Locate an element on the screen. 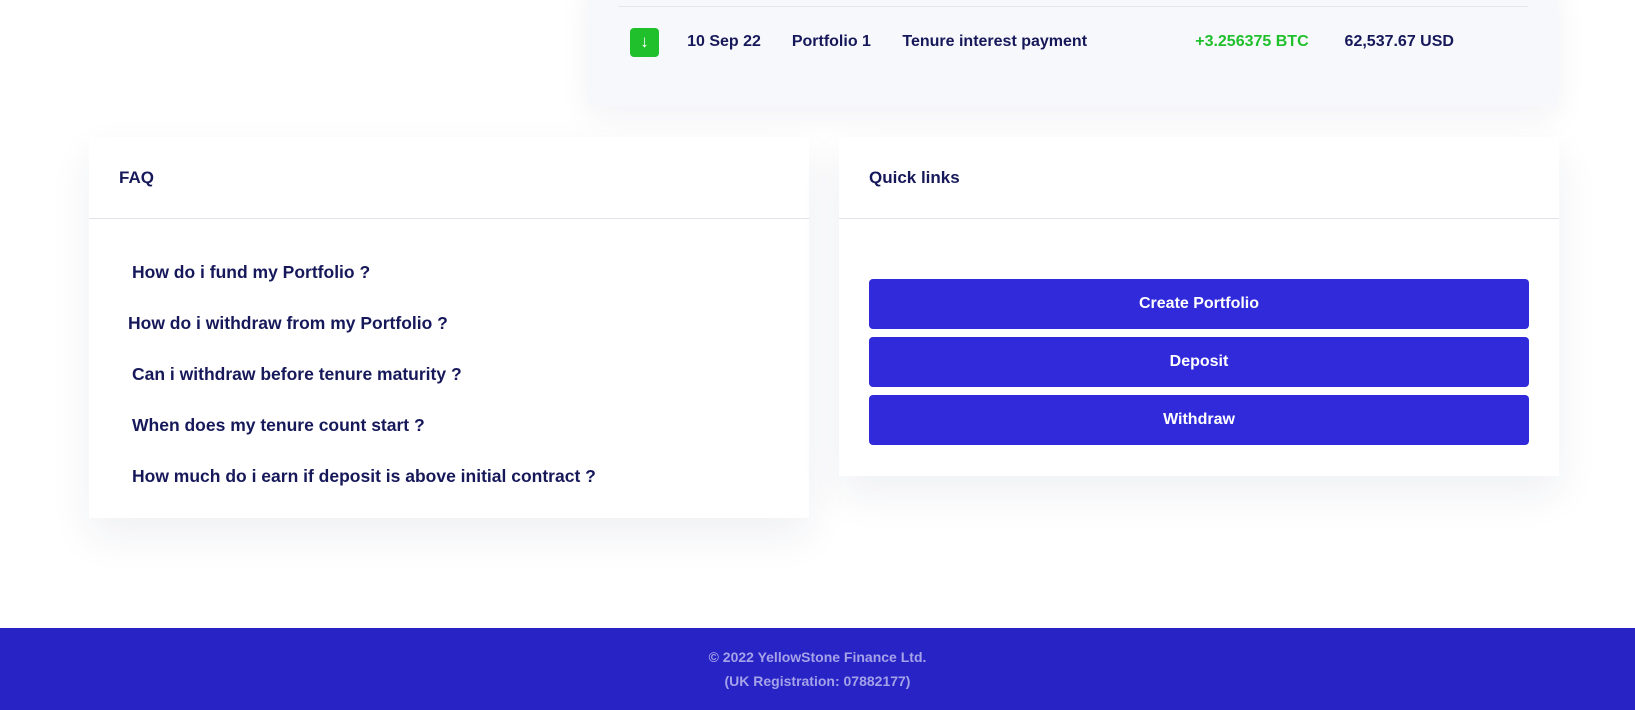 The width and height of the screenshot is (1635, 710). arrow-down-icon: ↓ is located at coordinates (645, 42).